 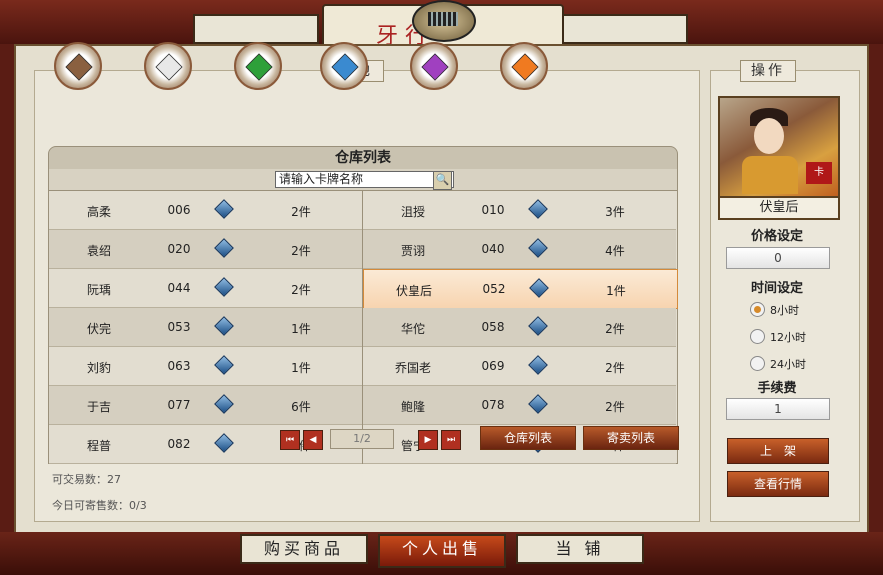 I want to click on filter-all-orb, so click(x=78, y=66).